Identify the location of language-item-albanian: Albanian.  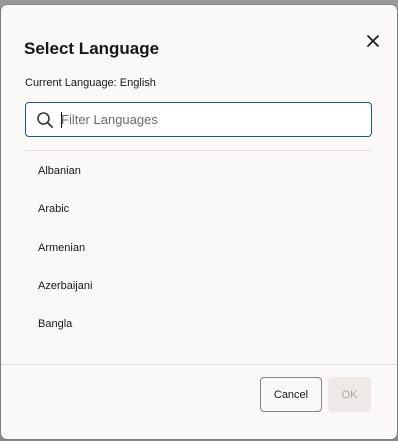
(198, 171).